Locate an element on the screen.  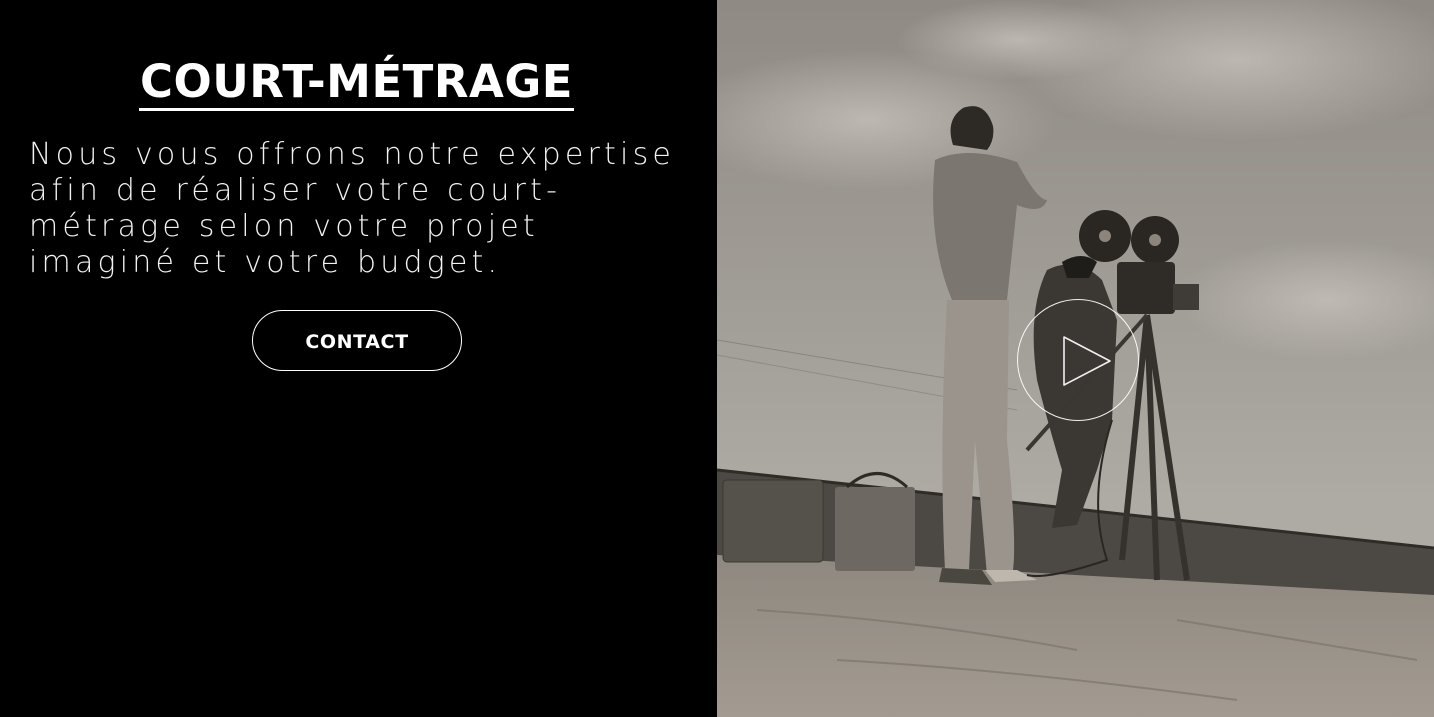
description-line: afin de réaliser votre court- is located at coordinates (295, 190).